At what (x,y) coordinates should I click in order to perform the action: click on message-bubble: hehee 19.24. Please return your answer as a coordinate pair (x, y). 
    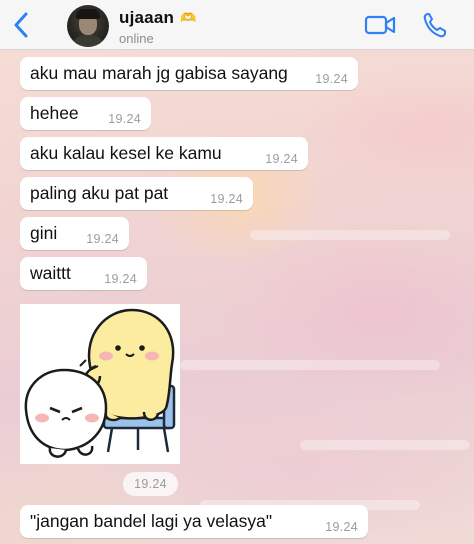
    Looking at the image, I should click on (85, 113).